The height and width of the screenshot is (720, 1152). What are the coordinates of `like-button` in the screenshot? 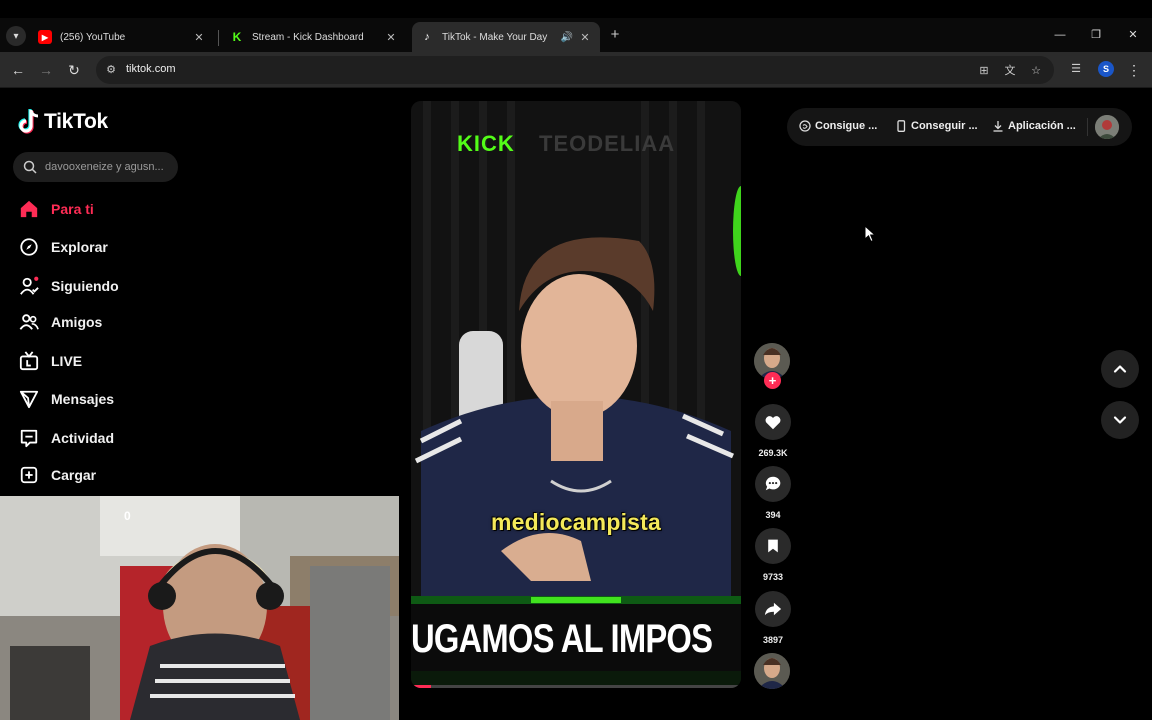 It's located at (773, 422).